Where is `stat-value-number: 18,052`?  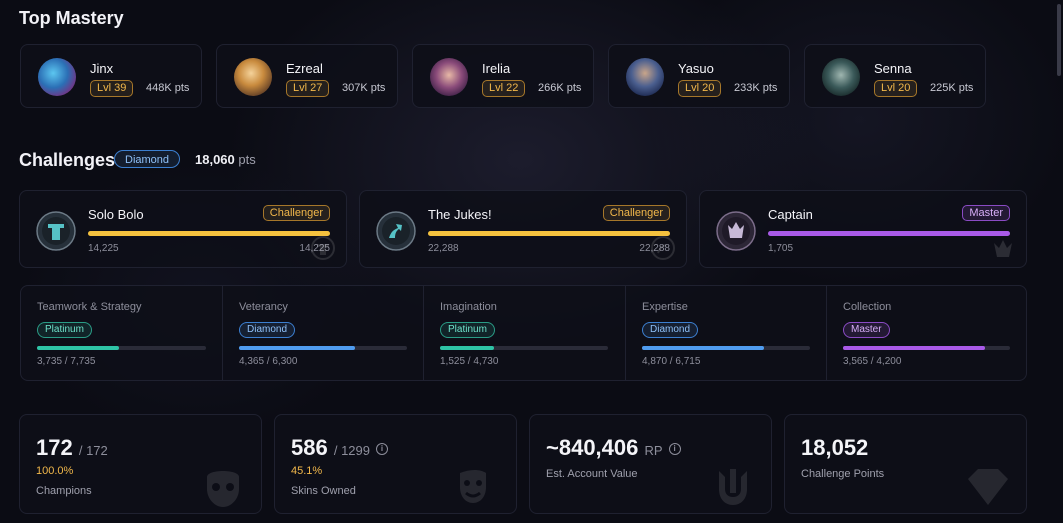
stat-value-number: 18,052 is located at coordinates (835, 447).